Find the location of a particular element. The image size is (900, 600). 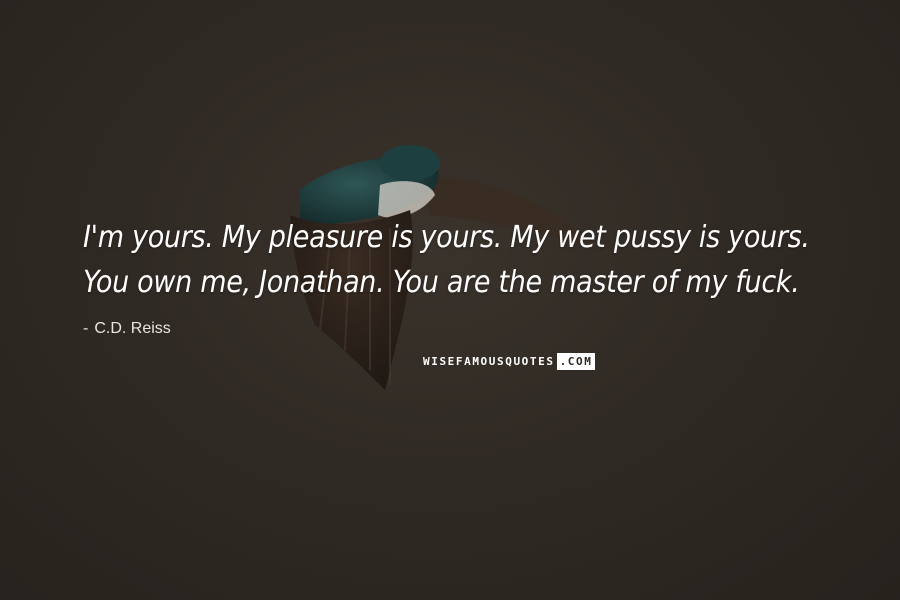

bird-head is located at coordinates (410, 163).